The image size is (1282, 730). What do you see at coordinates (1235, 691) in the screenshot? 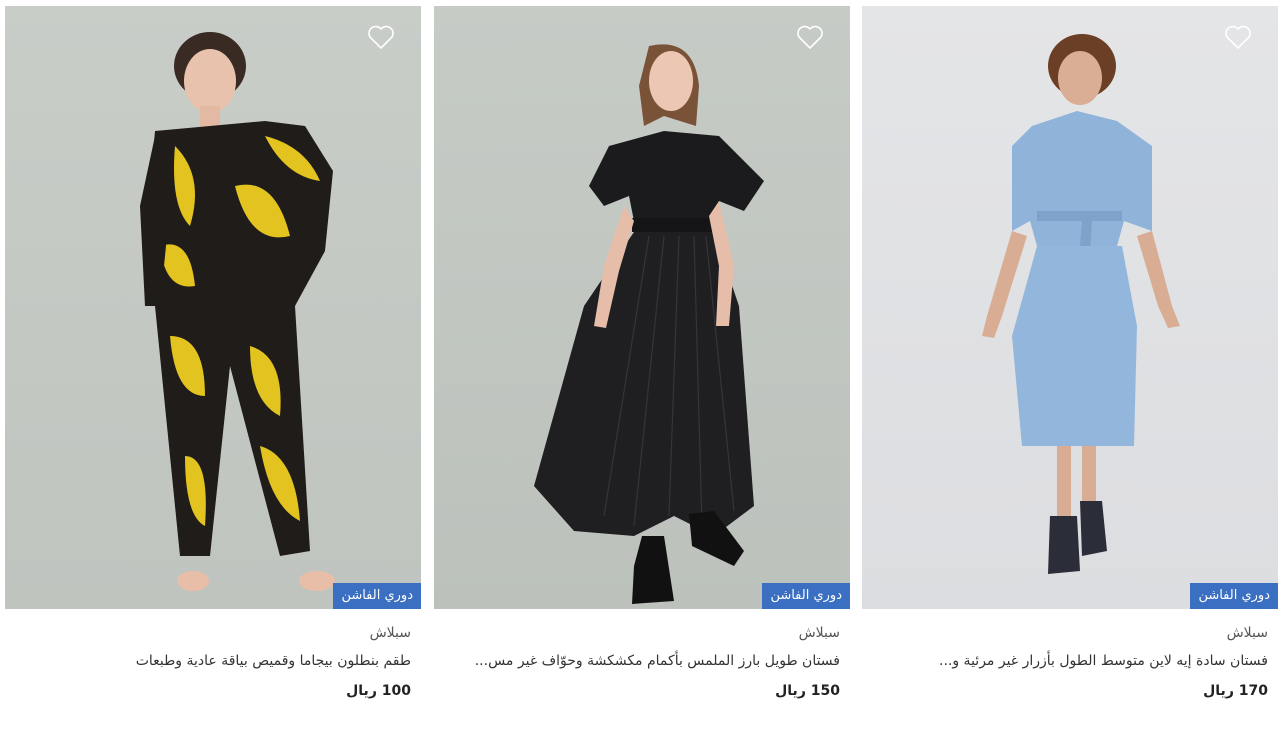
I see `product-price: 170 ريال` at bounding box center [1235, 691].